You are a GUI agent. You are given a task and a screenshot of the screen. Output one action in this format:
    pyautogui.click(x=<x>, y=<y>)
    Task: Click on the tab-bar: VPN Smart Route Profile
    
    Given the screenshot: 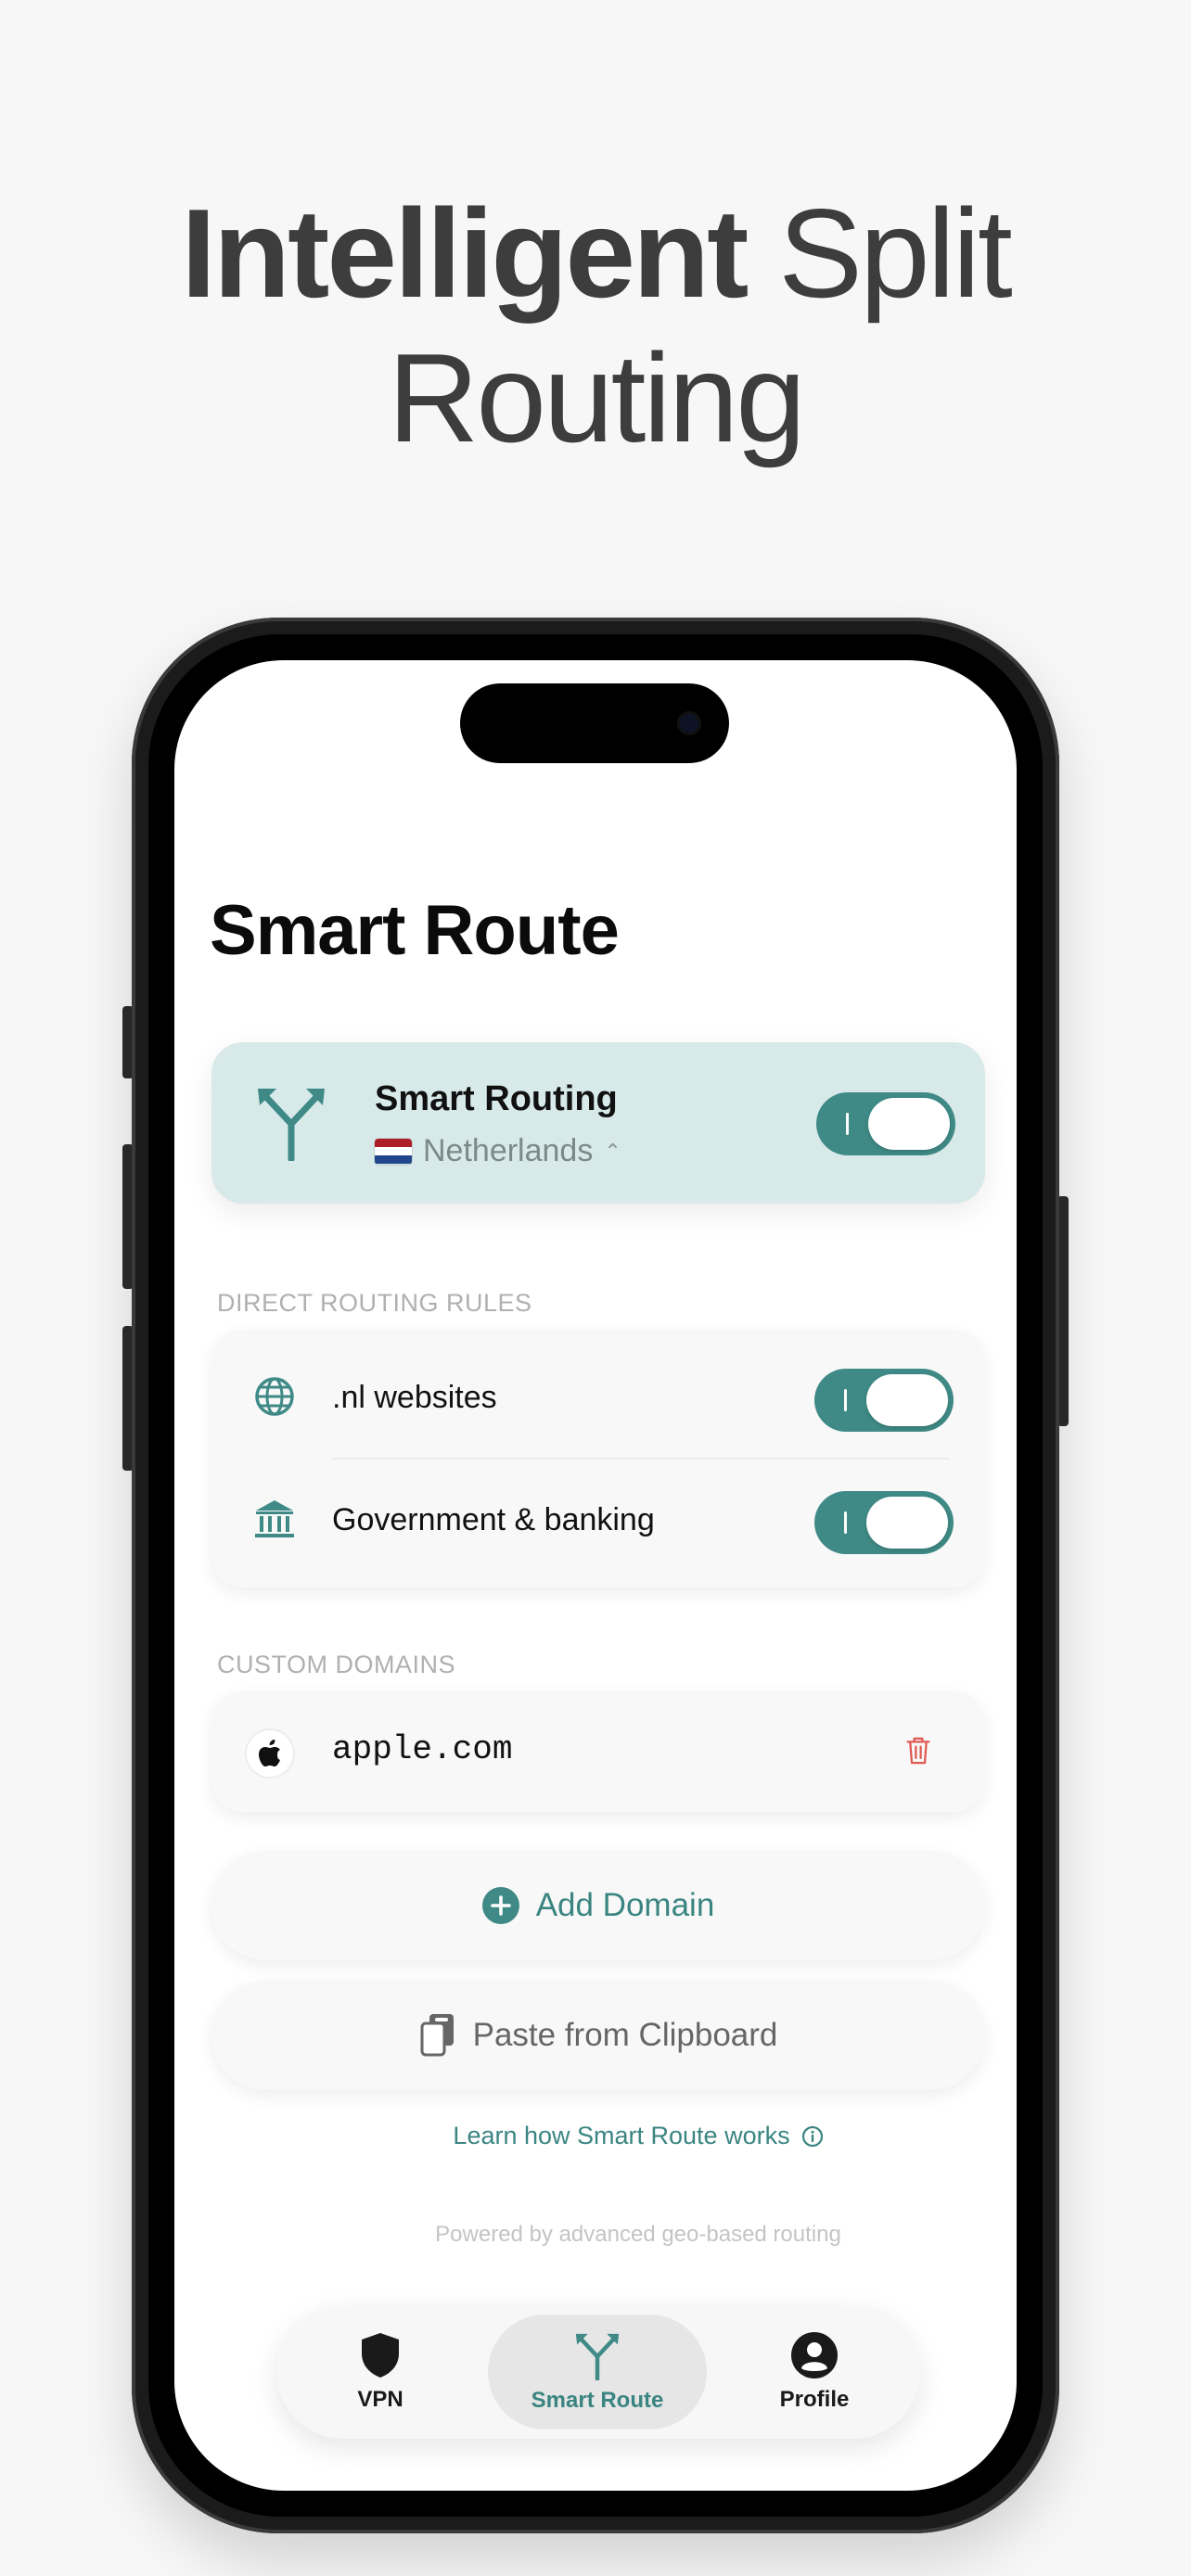 What is the action you would take?
    pyautogui.click(x=598, y=2372)
    